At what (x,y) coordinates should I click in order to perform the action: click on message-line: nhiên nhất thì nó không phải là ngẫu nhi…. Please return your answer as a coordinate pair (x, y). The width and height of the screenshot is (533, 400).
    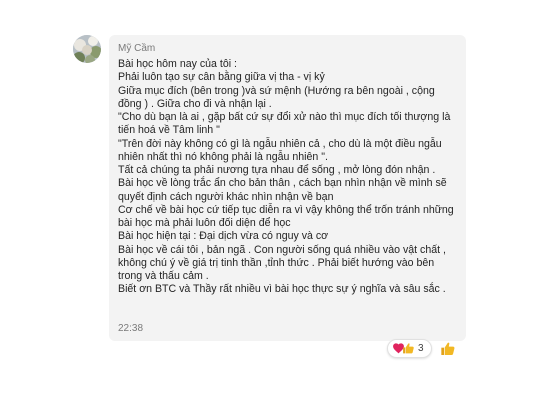
    Looking at the image, I should click on (223, 156).